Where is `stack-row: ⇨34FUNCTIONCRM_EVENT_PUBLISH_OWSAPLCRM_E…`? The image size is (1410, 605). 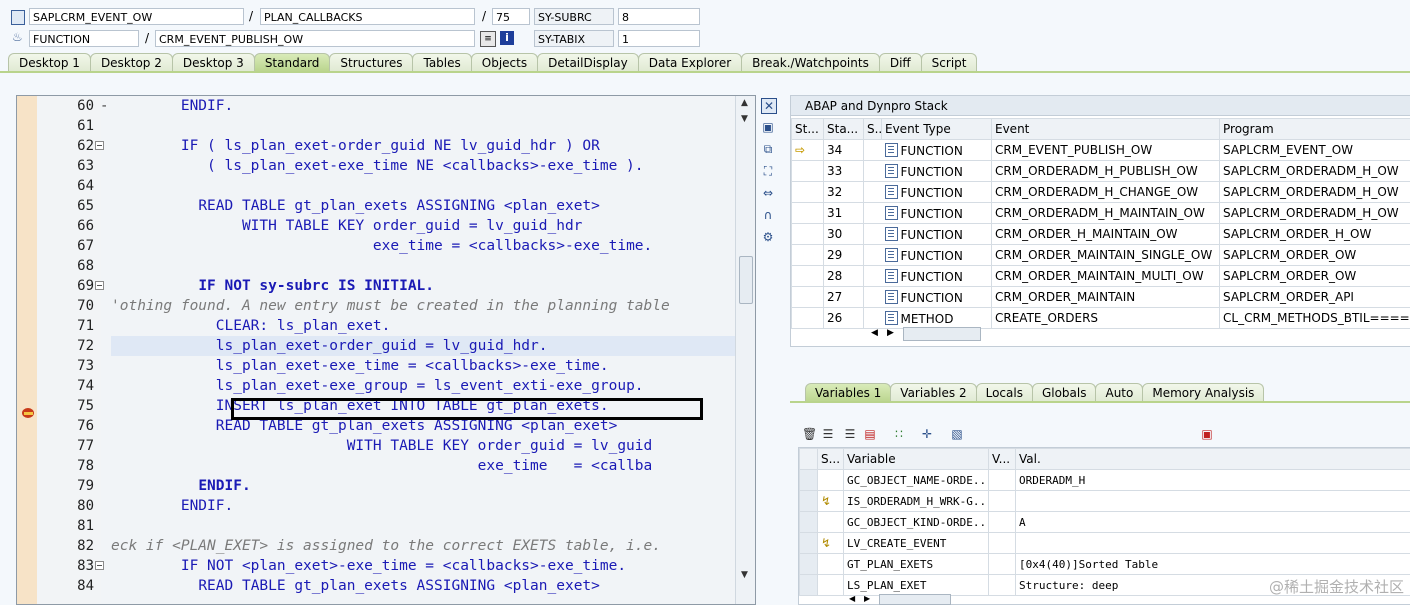
stack-row: ⇨34FUNCTIONCRM_EVENT_PUBLISH_OWSAPLCRM_E… is located at coordinates (1101, 150).